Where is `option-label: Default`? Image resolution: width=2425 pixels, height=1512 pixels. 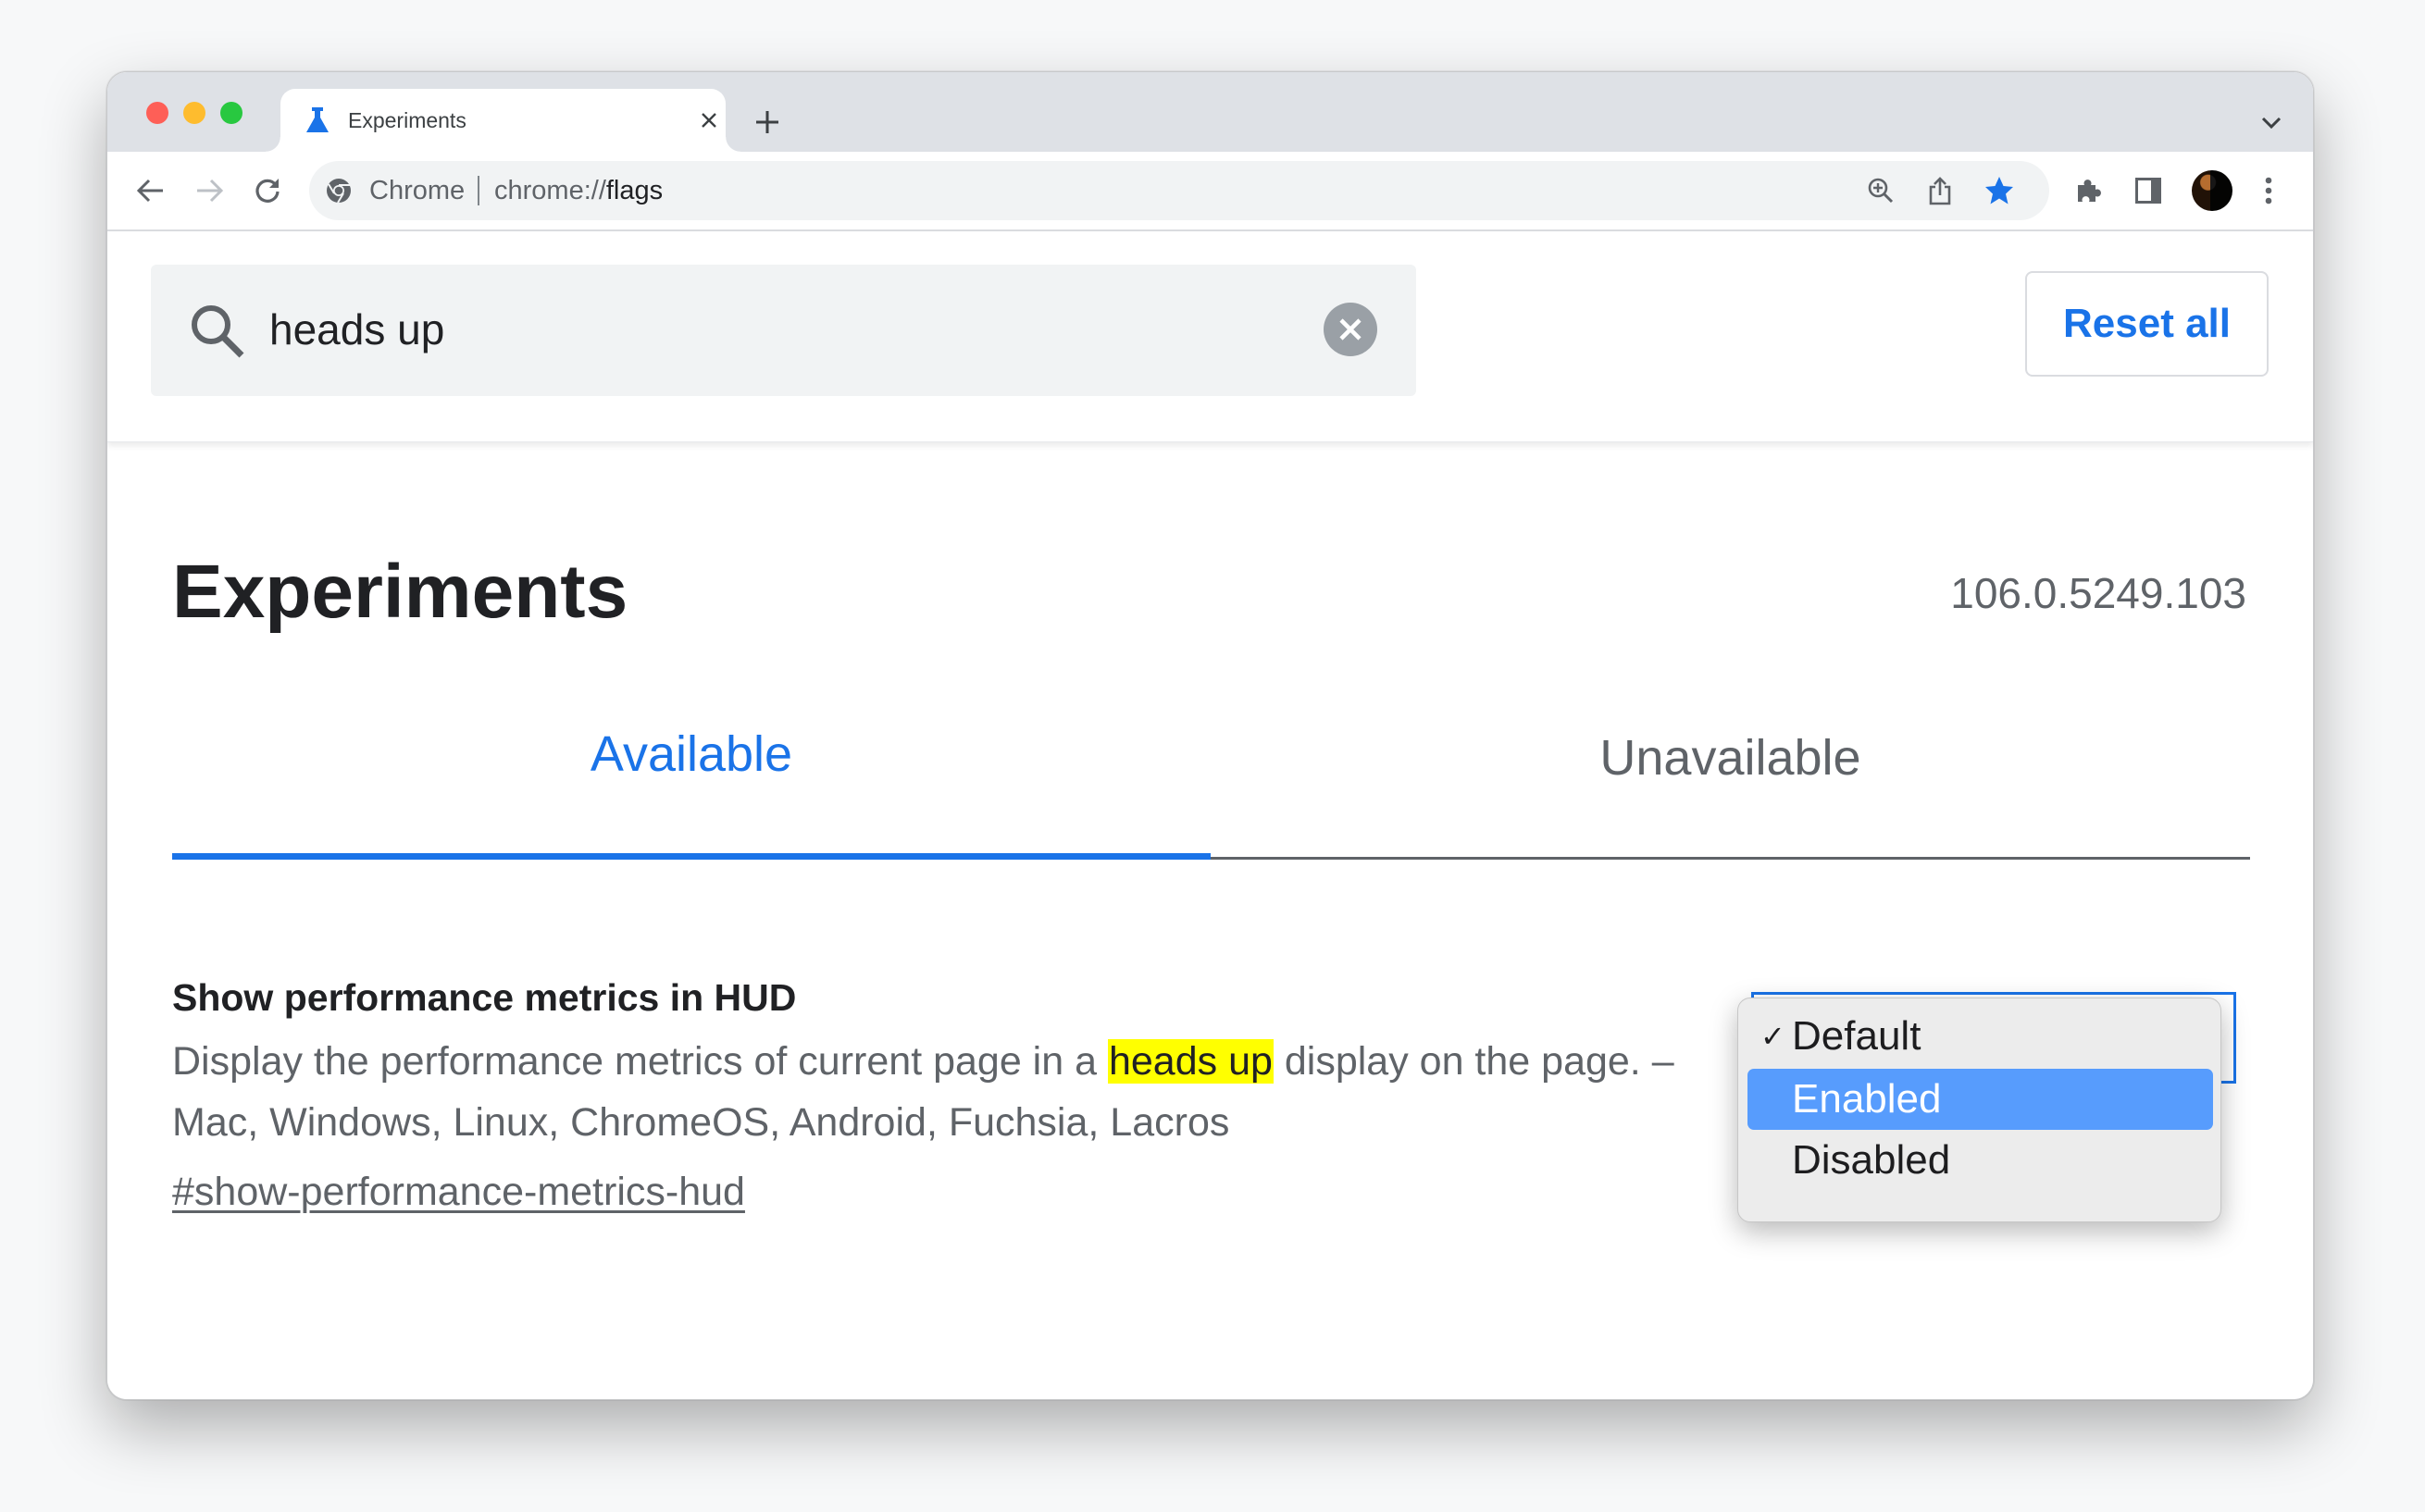 option-label: Default is located at coordinates (1856, 1036).